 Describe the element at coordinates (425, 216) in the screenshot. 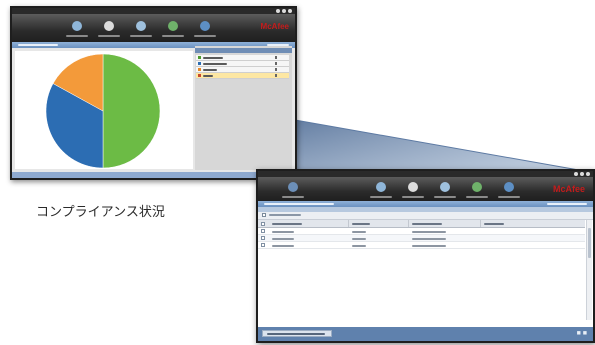

I see `filter-bar` at that location.